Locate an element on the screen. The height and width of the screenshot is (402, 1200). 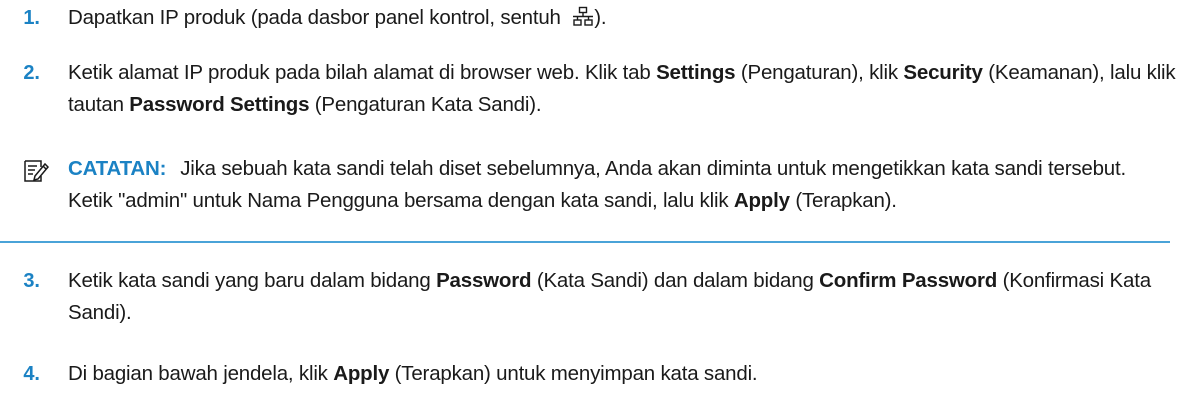
step-text-part: (Kata Sandi) dan dalam bidang is located at coordinates (675, 280).